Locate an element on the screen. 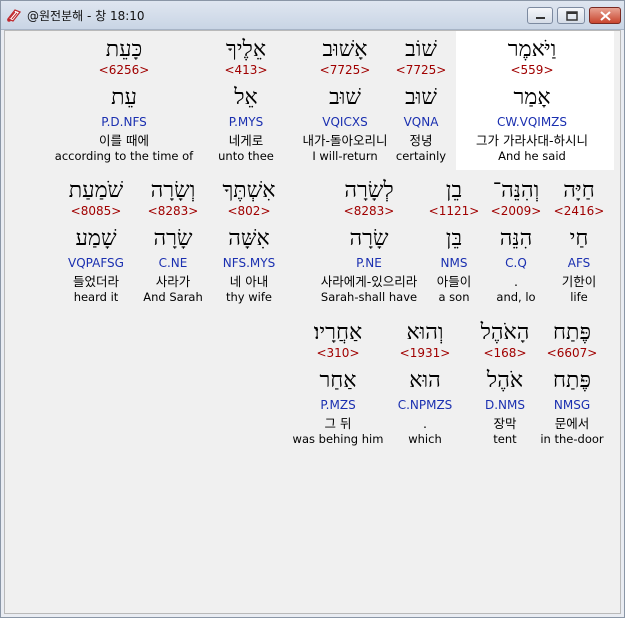 The width and height of the screenshot is (625, 618). close-button is located at coordinates (605, 15).